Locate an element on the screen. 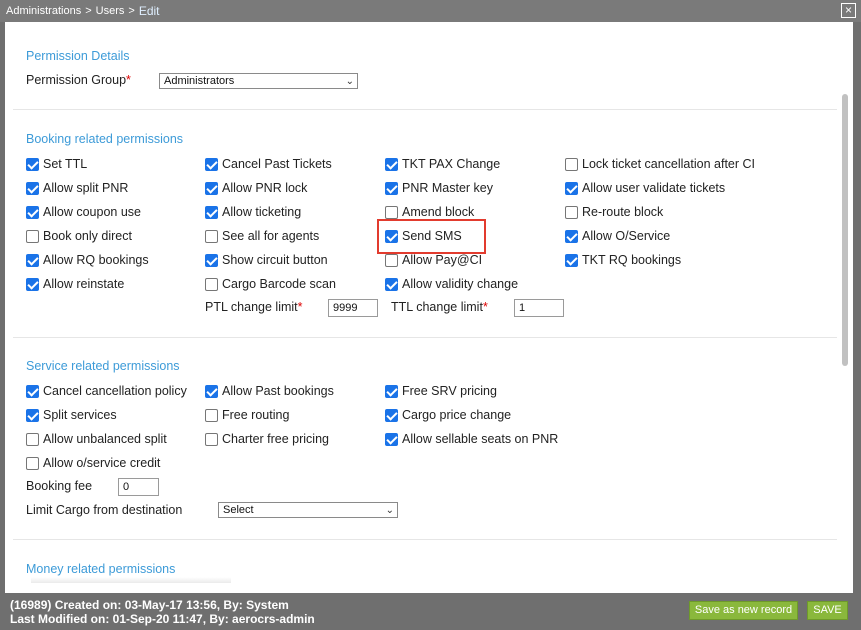 The height and width of the screenshot is (630, 861). checkbox-label: Allow coupon use is located at coordinates (92, 212).